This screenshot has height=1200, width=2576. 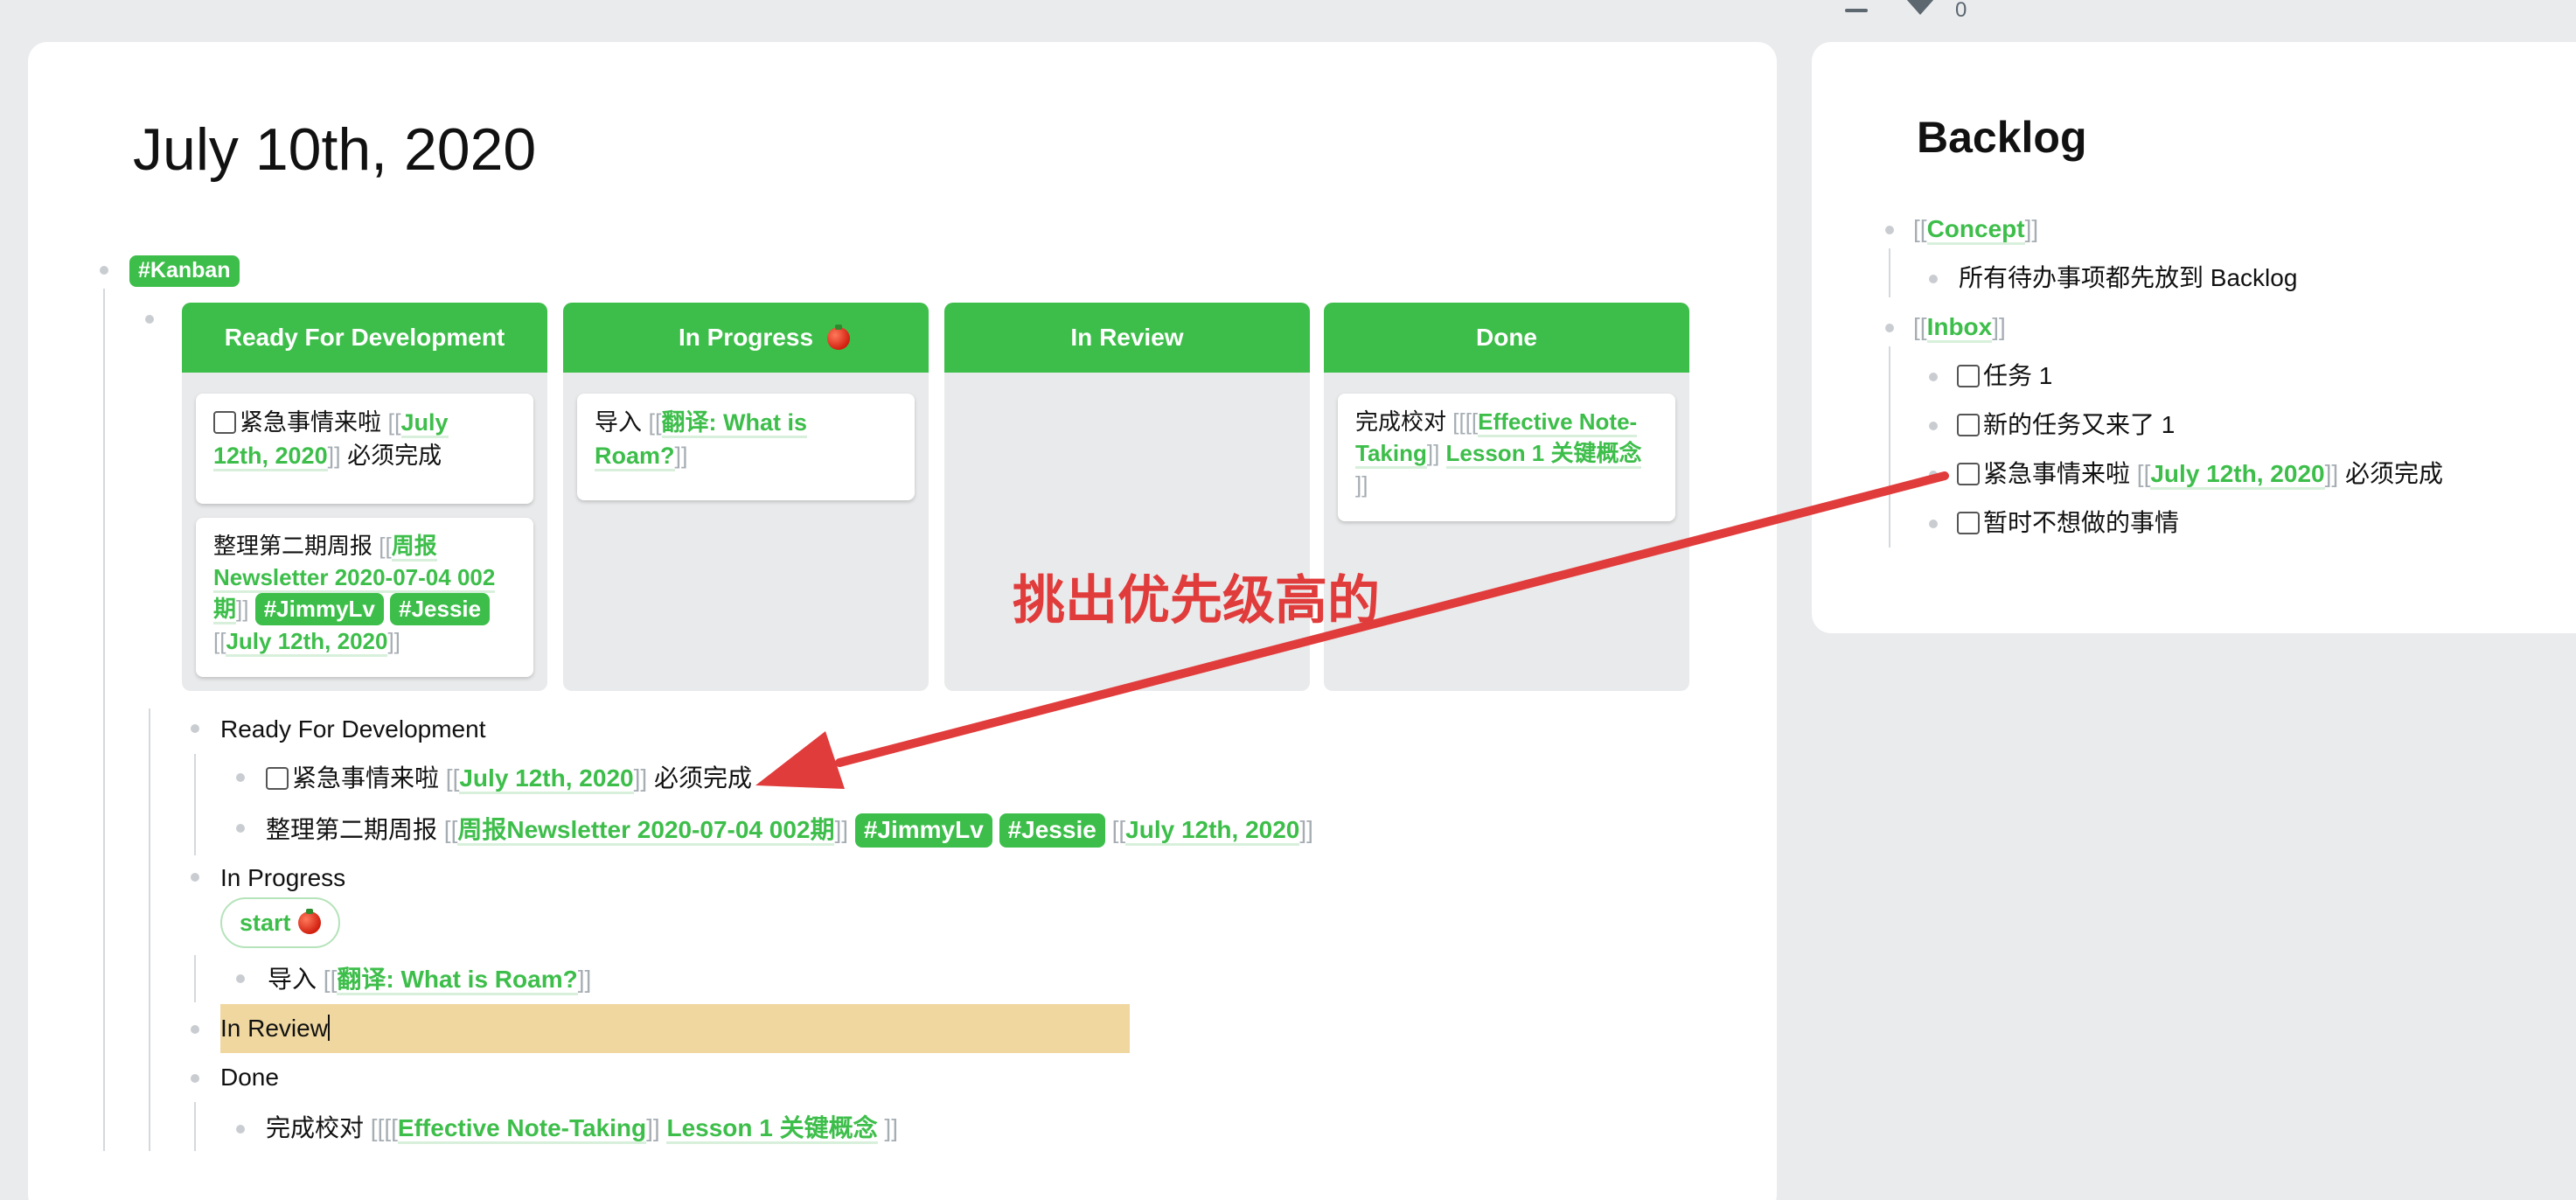 I want to click on annotation-arrow, so click(x=1352, y=630).